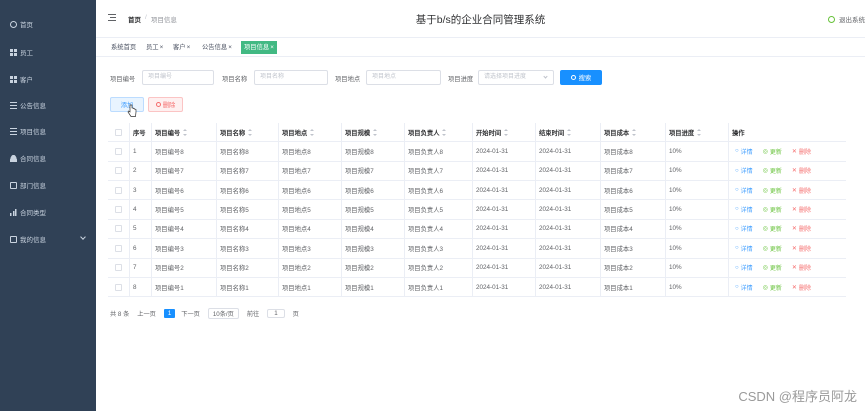 This screenshot has height=411, width=865. What do you see at coordinates (775, 172) in the screenshot?
I see `edit-label: 更新` at bounding box center [775, 172].